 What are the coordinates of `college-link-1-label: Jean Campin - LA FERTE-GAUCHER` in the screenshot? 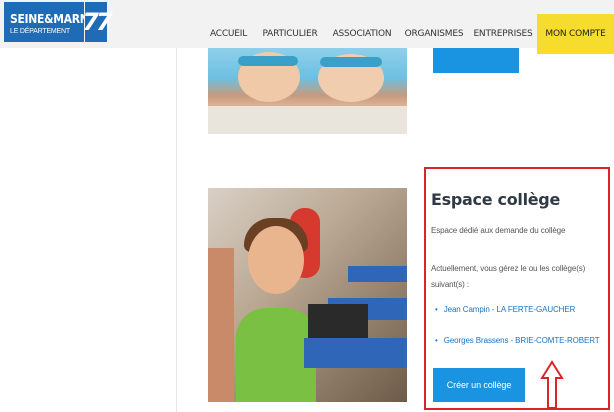 It's located at (509, 309).